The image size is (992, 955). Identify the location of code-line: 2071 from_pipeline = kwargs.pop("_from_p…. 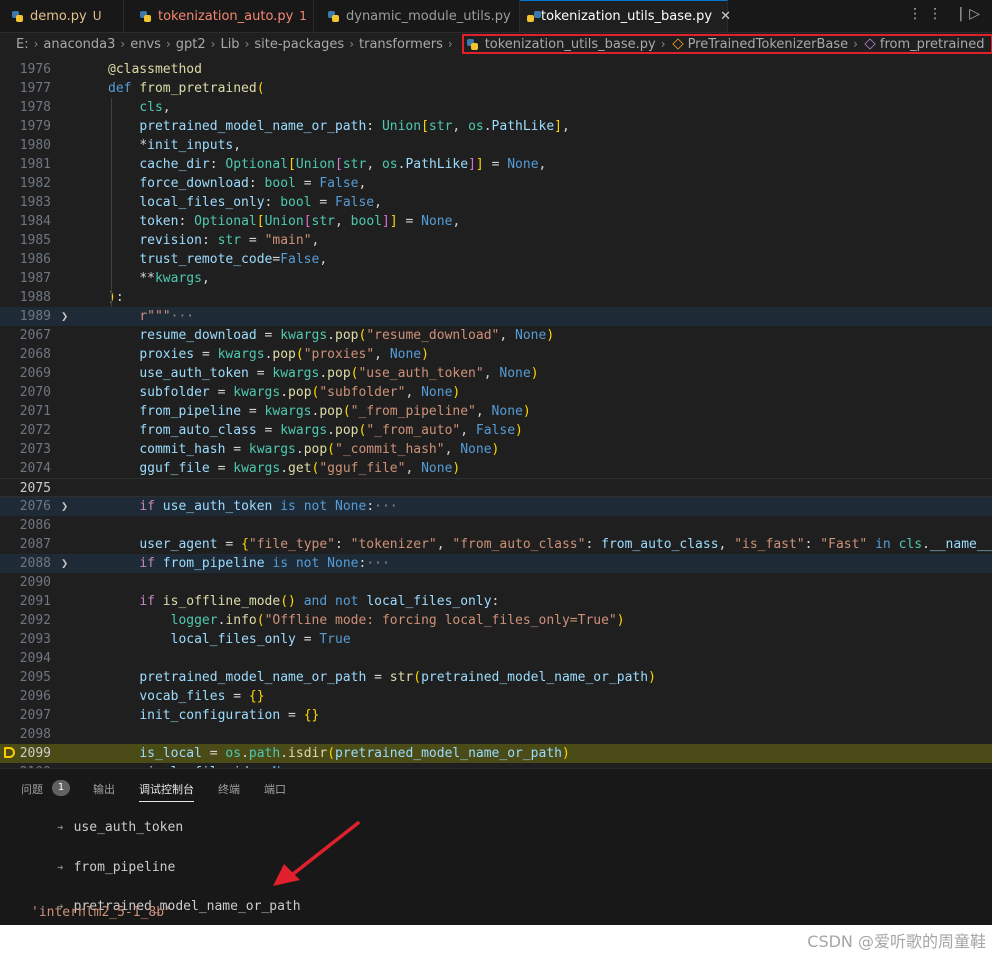
(496, 411).